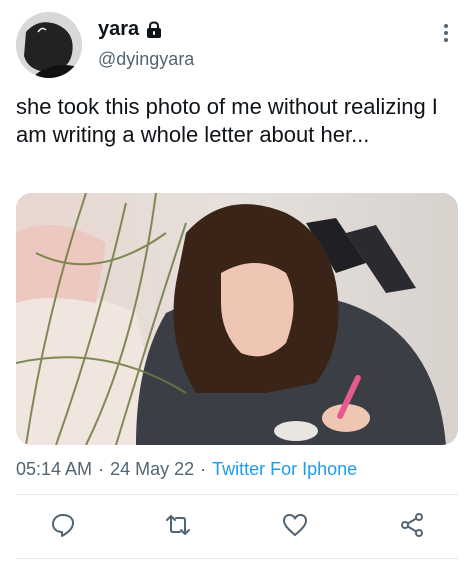 This screenshot has width=474, height=567. I want to click on reply-button, so click(63, 525).